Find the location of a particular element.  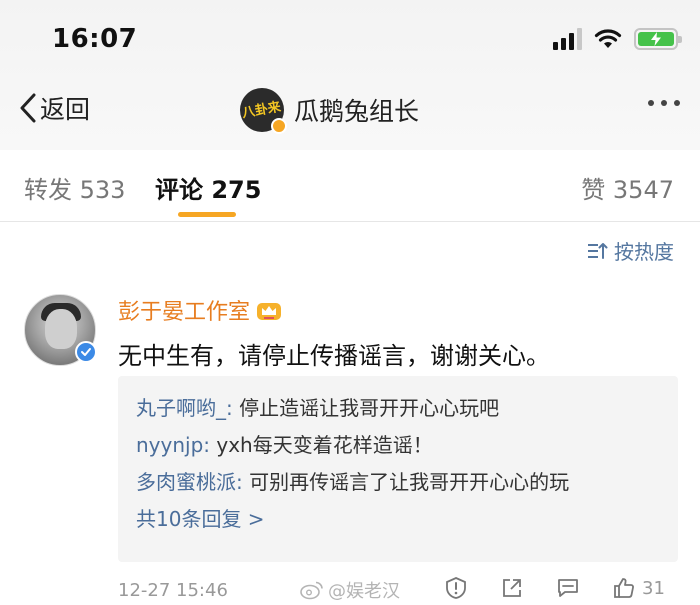

avatar-logo-text: 八卦来 is located at coordinates (262, 110).